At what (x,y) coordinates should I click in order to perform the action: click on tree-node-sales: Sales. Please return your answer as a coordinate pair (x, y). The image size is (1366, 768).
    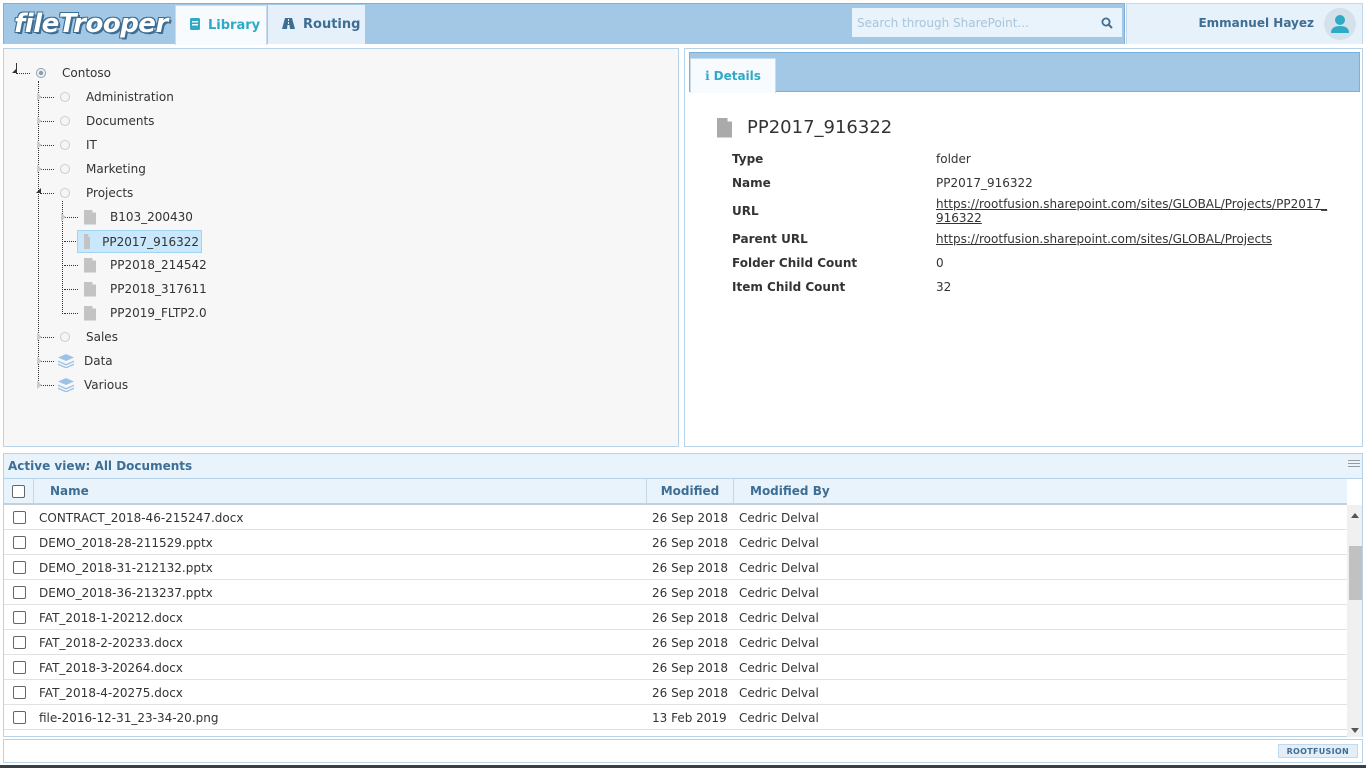
    Looking at the image, I should click on (91, 337).